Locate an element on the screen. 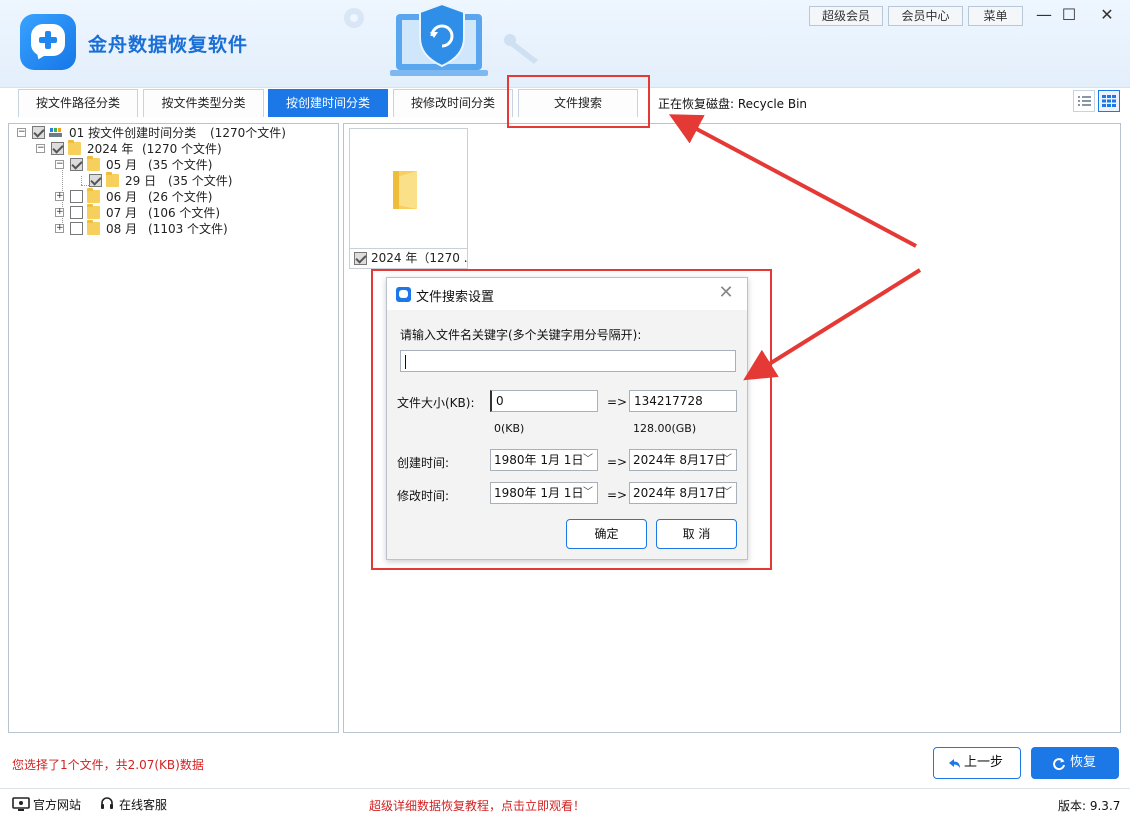 This screenshot has height=820, width=1130. official-website-link: 官方网站 is located at coordinates (57, 804).